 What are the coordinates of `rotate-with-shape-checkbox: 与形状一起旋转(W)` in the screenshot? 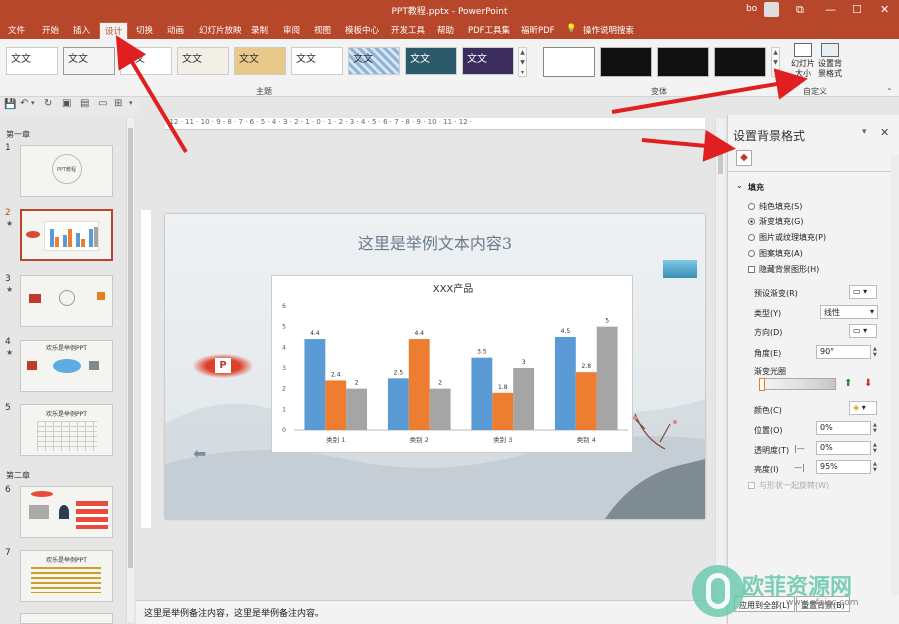 It's located at (788, 485).